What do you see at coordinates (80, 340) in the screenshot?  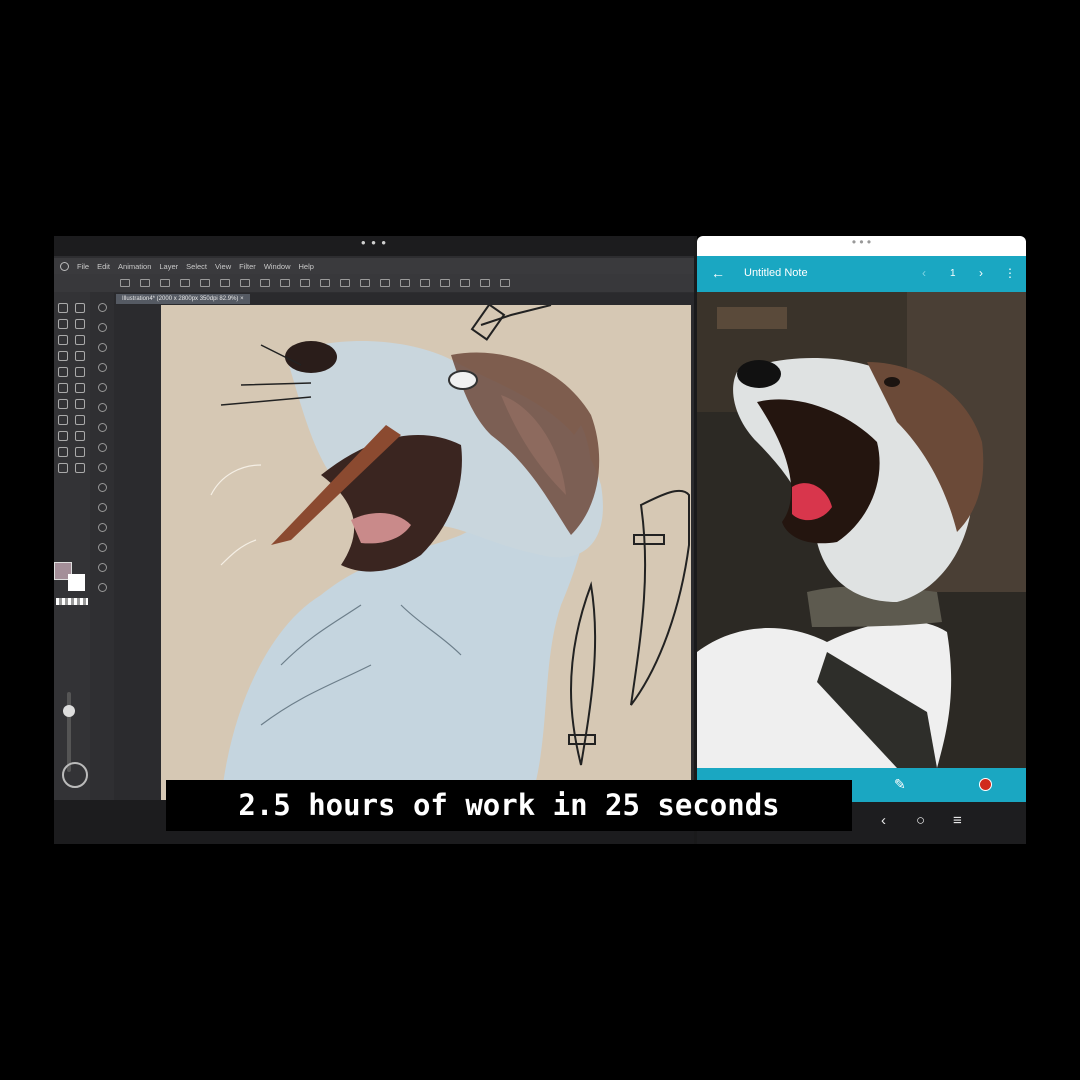 I see `magic-wand-tool-icon` at bounding box center [80, 340].